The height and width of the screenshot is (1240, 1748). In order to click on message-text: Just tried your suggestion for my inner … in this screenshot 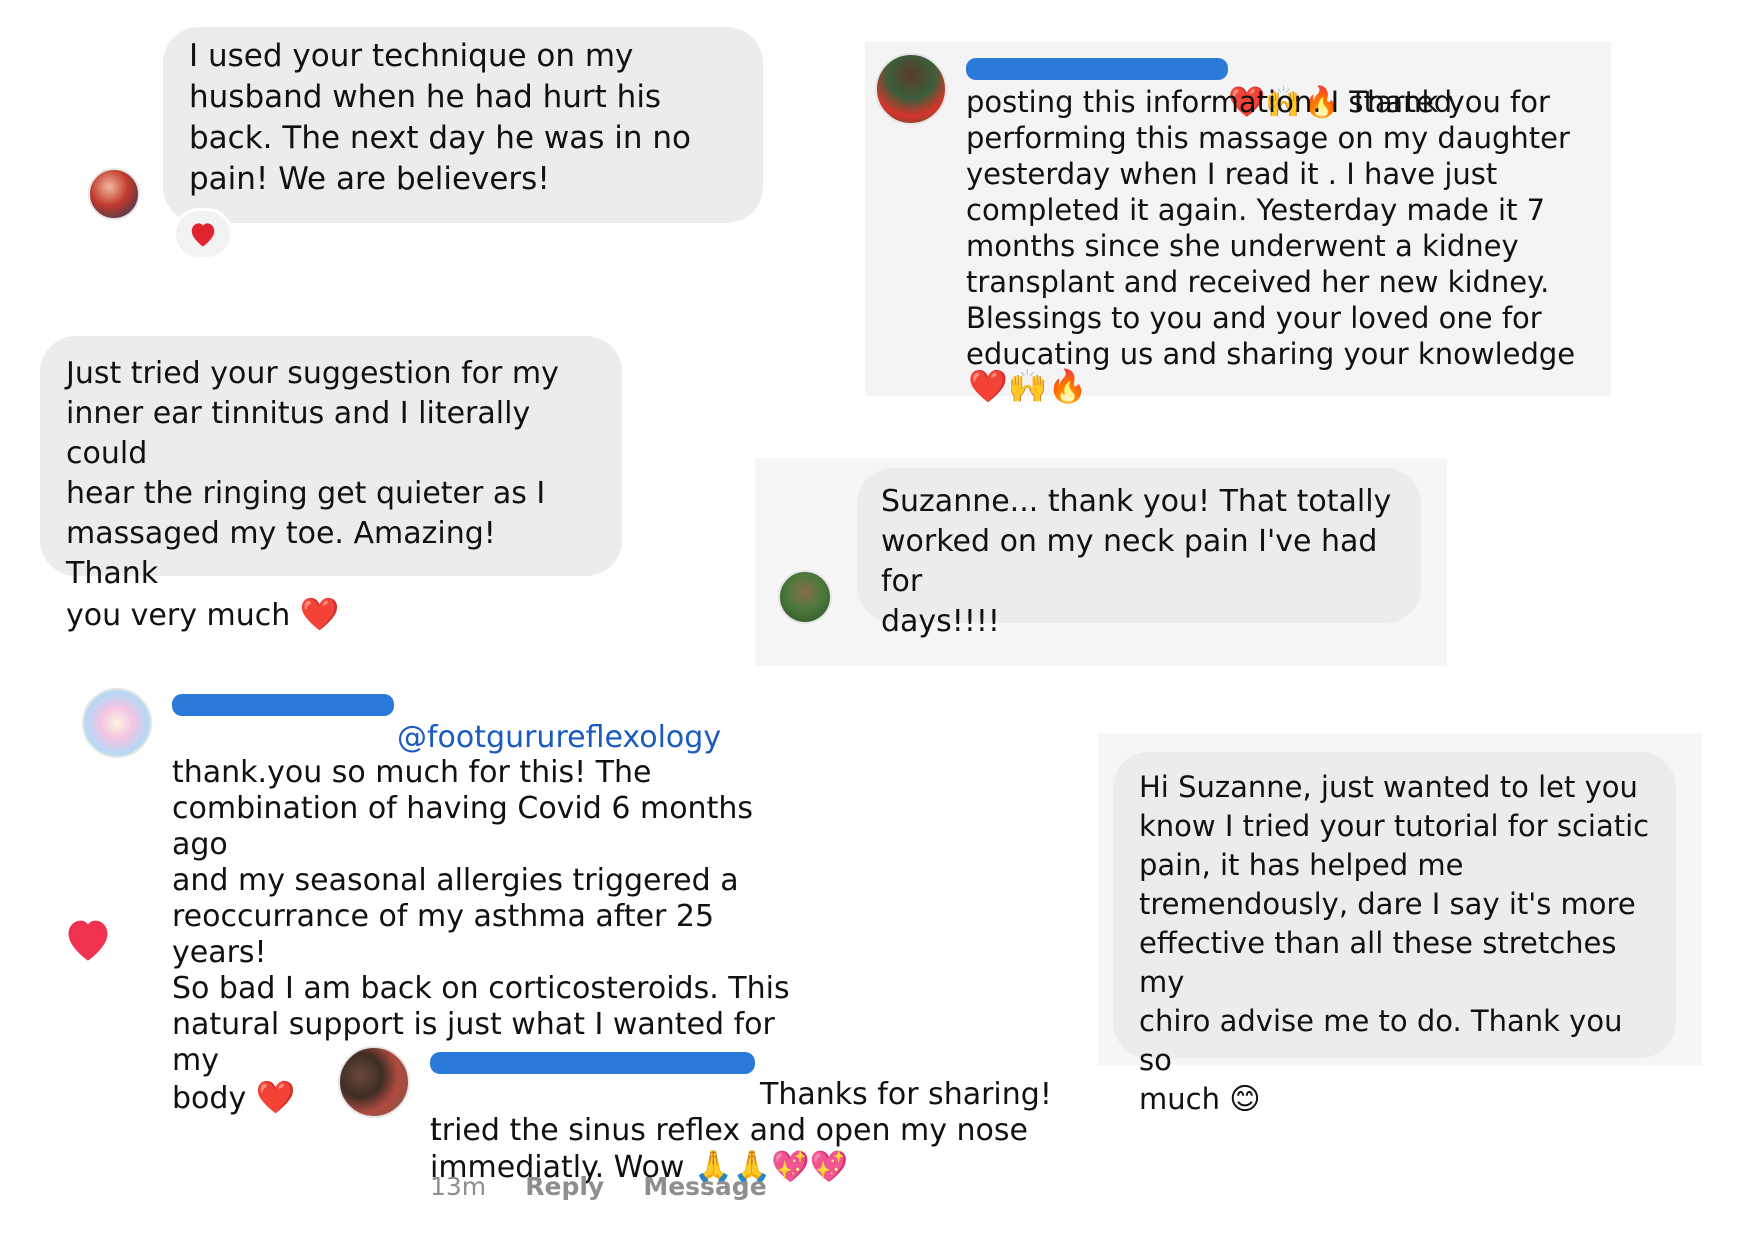, I will do `click(312, 494)`.